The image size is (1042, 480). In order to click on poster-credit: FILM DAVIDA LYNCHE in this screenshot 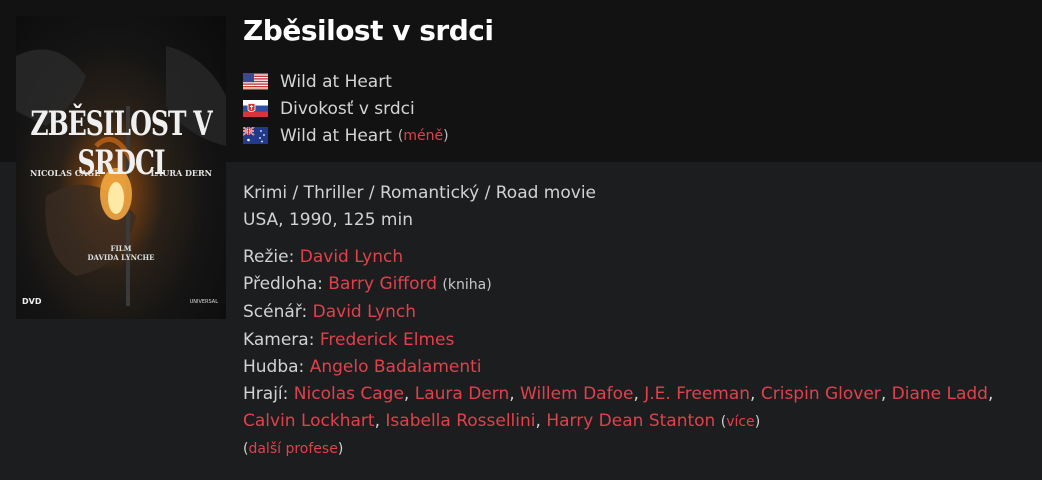, I will do `click(121, 253)`.